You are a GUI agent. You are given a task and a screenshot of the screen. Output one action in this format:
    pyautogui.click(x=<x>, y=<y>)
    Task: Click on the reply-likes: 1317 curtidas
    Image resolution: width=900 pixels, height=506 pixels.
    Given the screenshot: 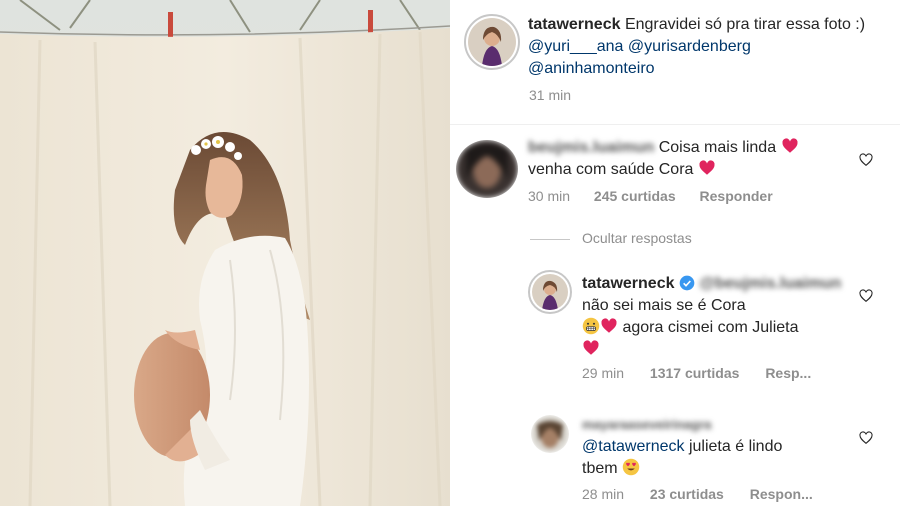 What is the action you would take?
    pyautogui.click(x=695, y=373)
    